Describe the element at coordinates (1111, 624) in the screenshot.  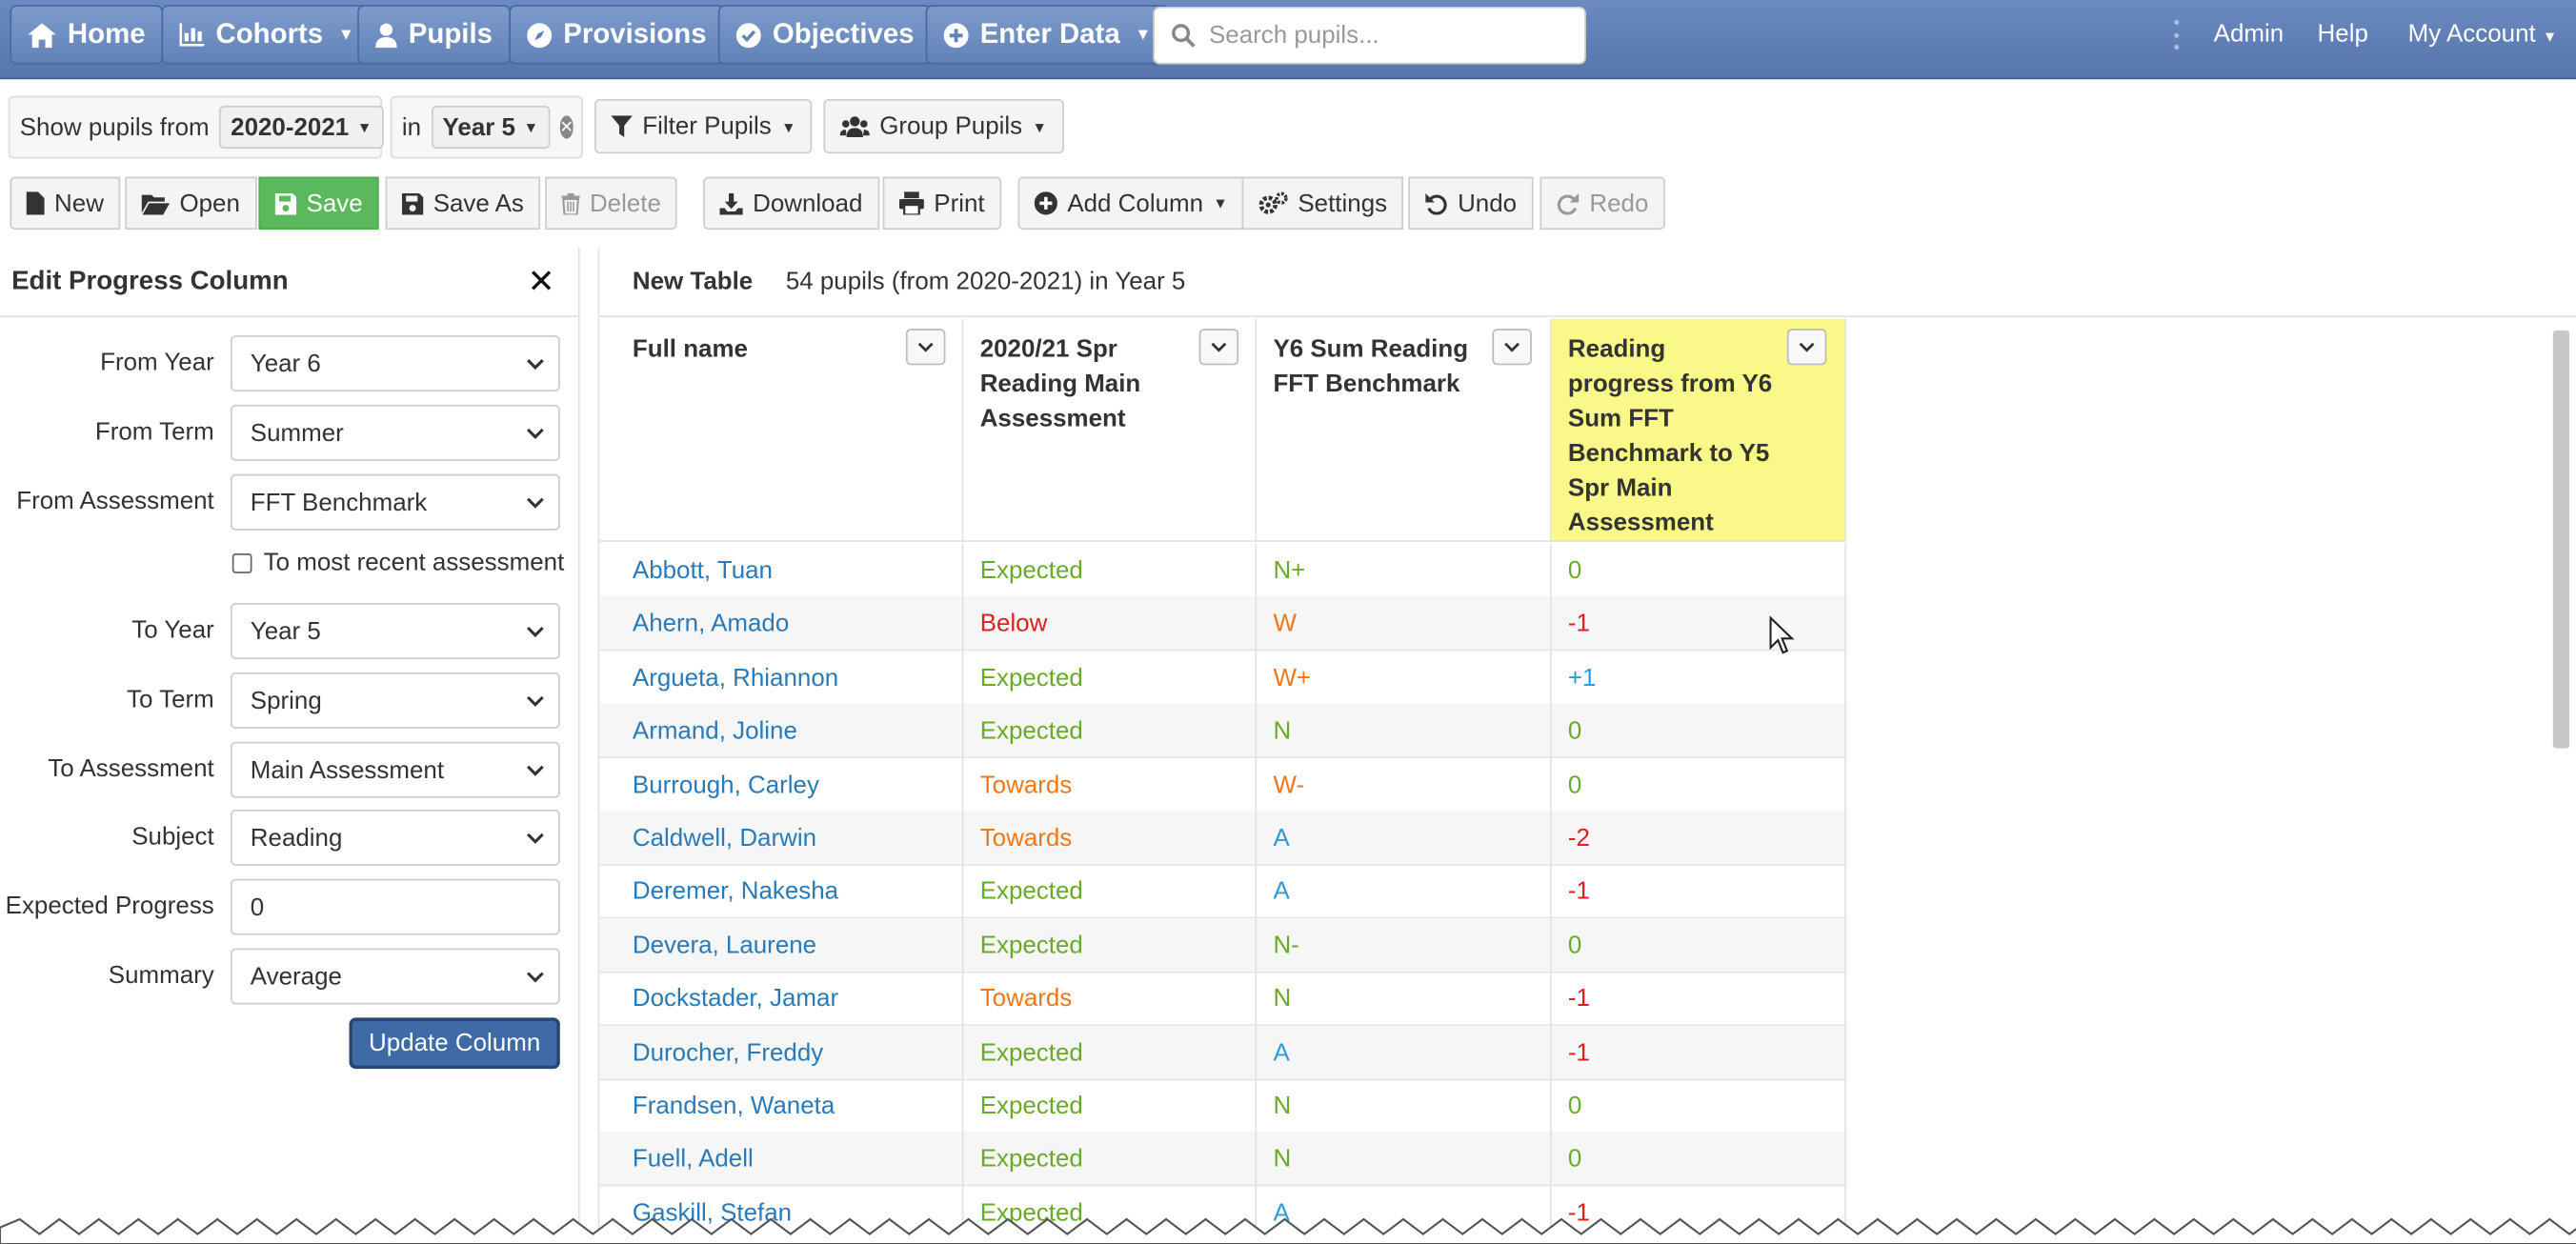
I see `assessment-cell: Below` at that location.